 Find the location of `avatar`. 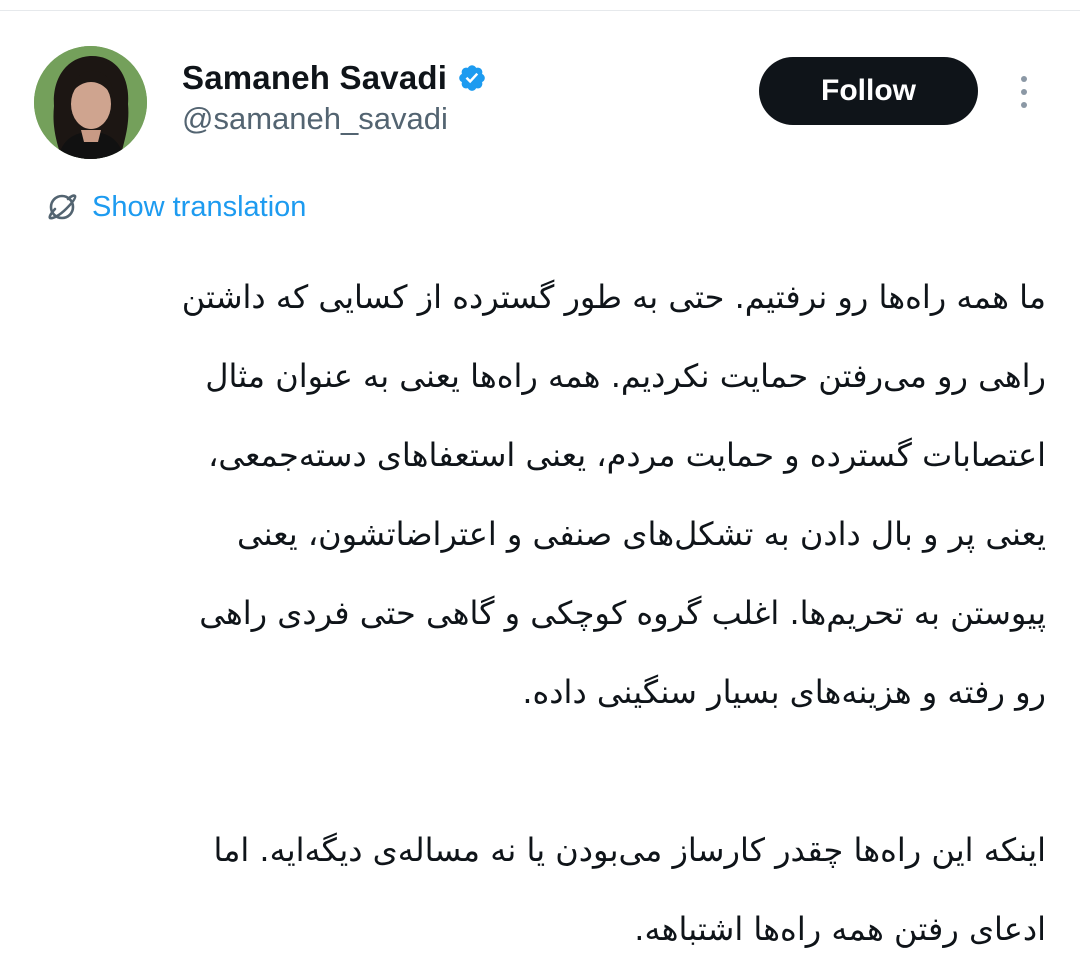

avatar is located at coordinates (90, 102).